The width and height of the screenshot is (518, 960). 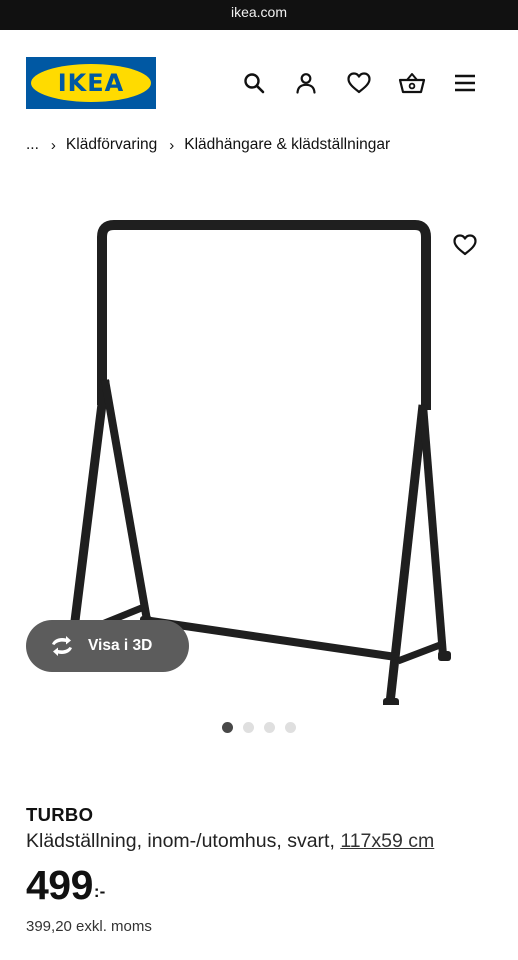 What do you see at coordinates (62, 646) in the screenshot?
I see `rotate-3d-icon` at bounding box center [62, 646].